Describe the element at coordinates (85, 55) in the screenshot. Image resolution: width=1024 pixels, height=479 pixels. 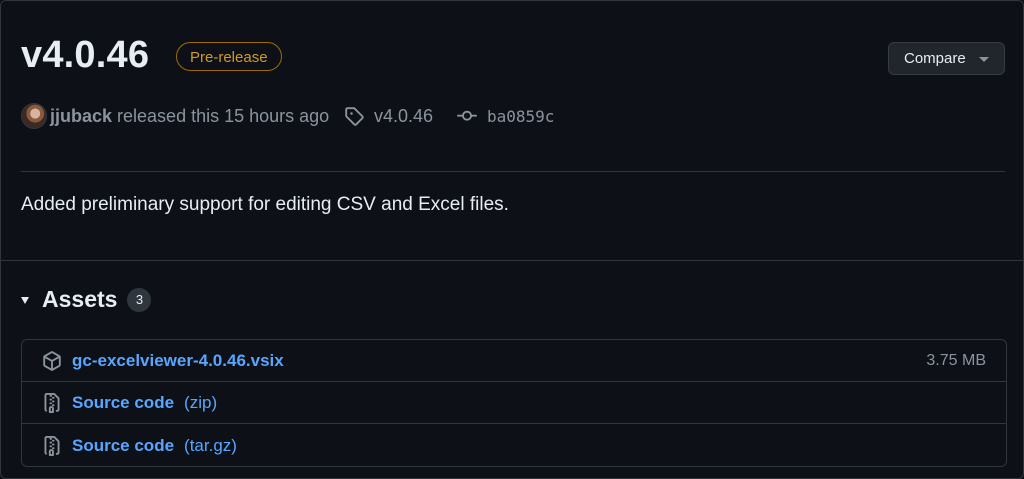
I see `release-title: v4.0.46` at that location.